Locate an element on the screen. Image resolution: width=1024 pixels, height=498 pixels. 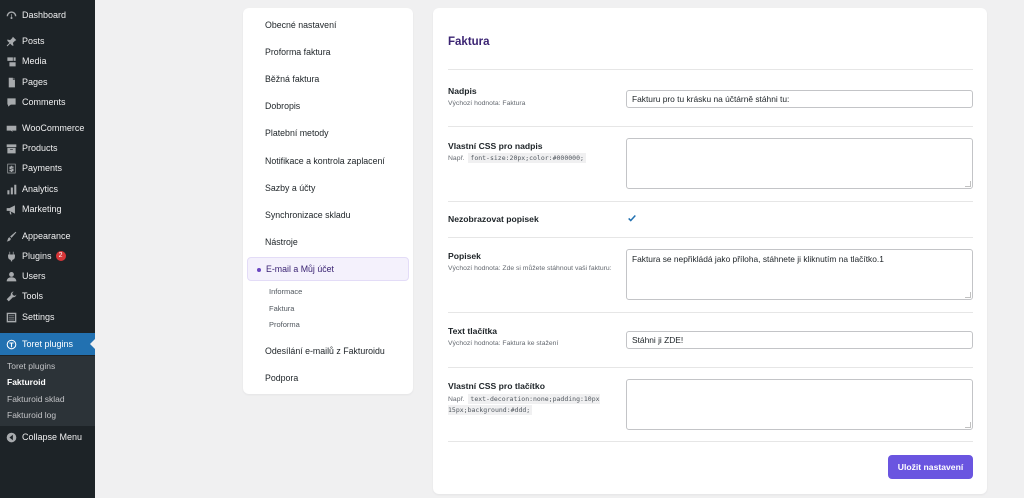
sliders-icon is located at coordinates (11, 317).